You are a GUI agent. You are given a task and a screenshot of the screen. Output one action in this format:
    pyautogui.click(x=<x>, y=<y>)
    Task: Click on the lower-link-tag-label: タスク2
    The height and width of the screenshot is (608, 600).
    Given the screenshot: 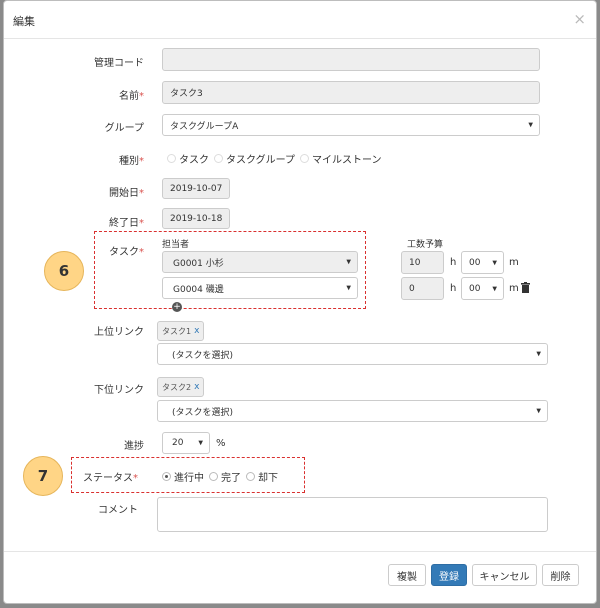 What is the action you would take?
    pyautogui.click(x=177, y=387)
    